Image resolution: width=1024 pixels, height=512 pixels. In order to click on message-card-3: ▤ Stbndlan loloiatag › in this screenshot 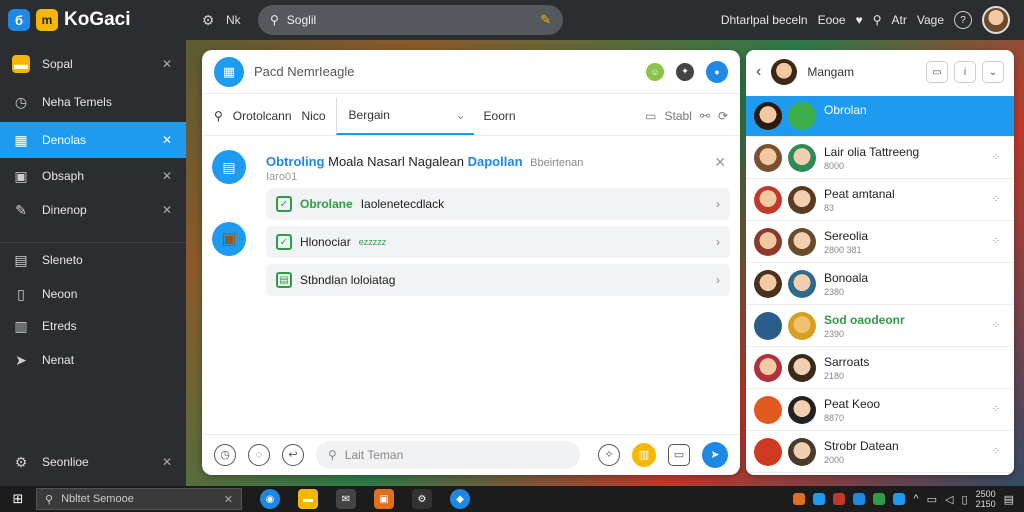, I will do `click(498, 280)`.